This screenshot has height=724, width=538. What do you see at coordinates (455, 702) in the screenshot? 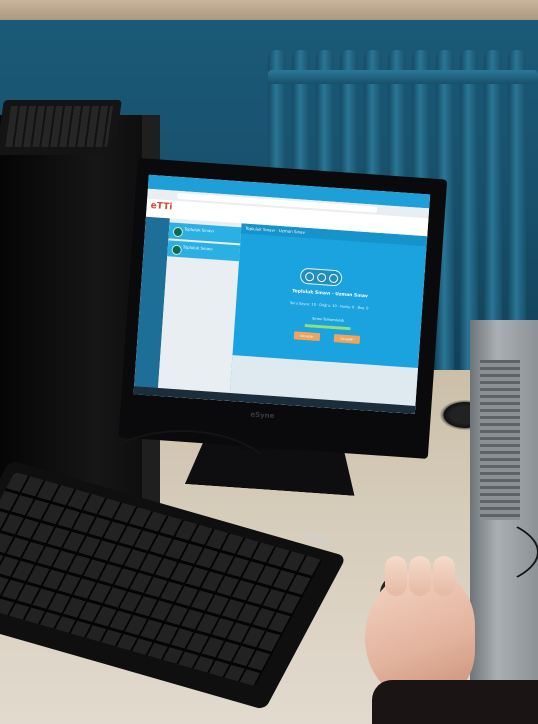
I see `sleeve` at bounding box center [455, 702].